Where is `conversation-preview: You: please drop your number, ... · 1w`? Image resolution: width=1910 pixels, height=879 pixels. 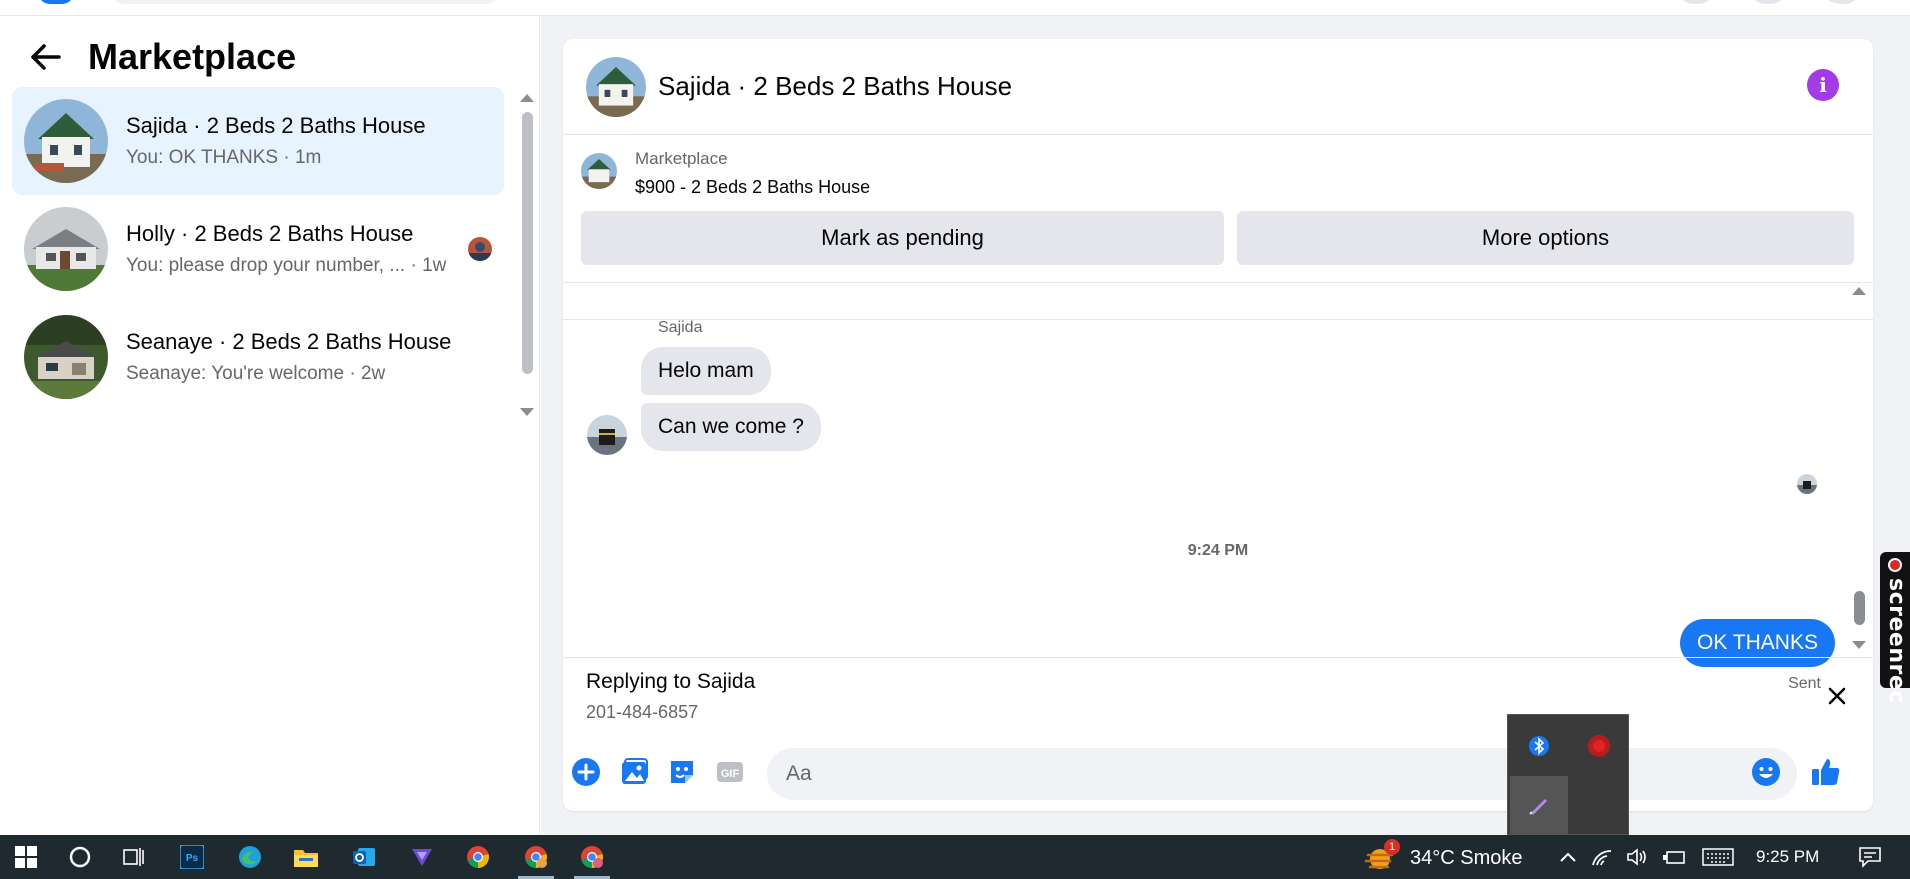 conversation-preview: You: please drop your number, ... · 1w is located at coordinates (286, 265).